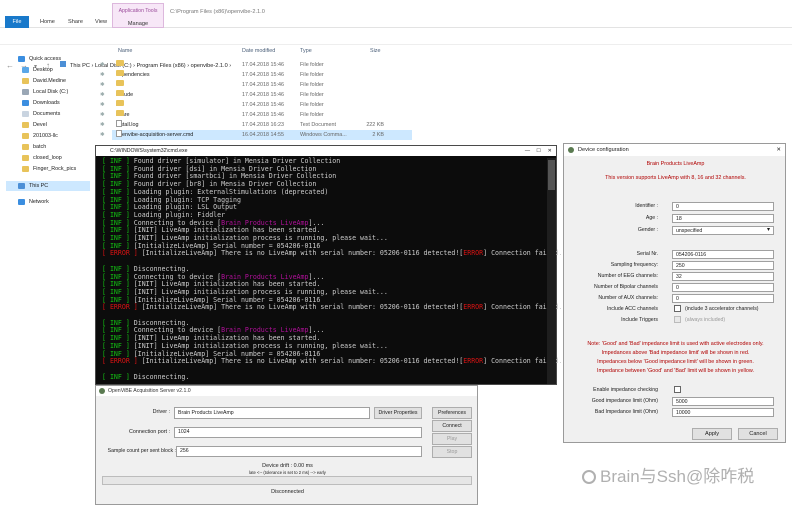 The image size is (792, 509). I want to click on sidebar-item-closed-loop: closed_loop, so click(42, 158).